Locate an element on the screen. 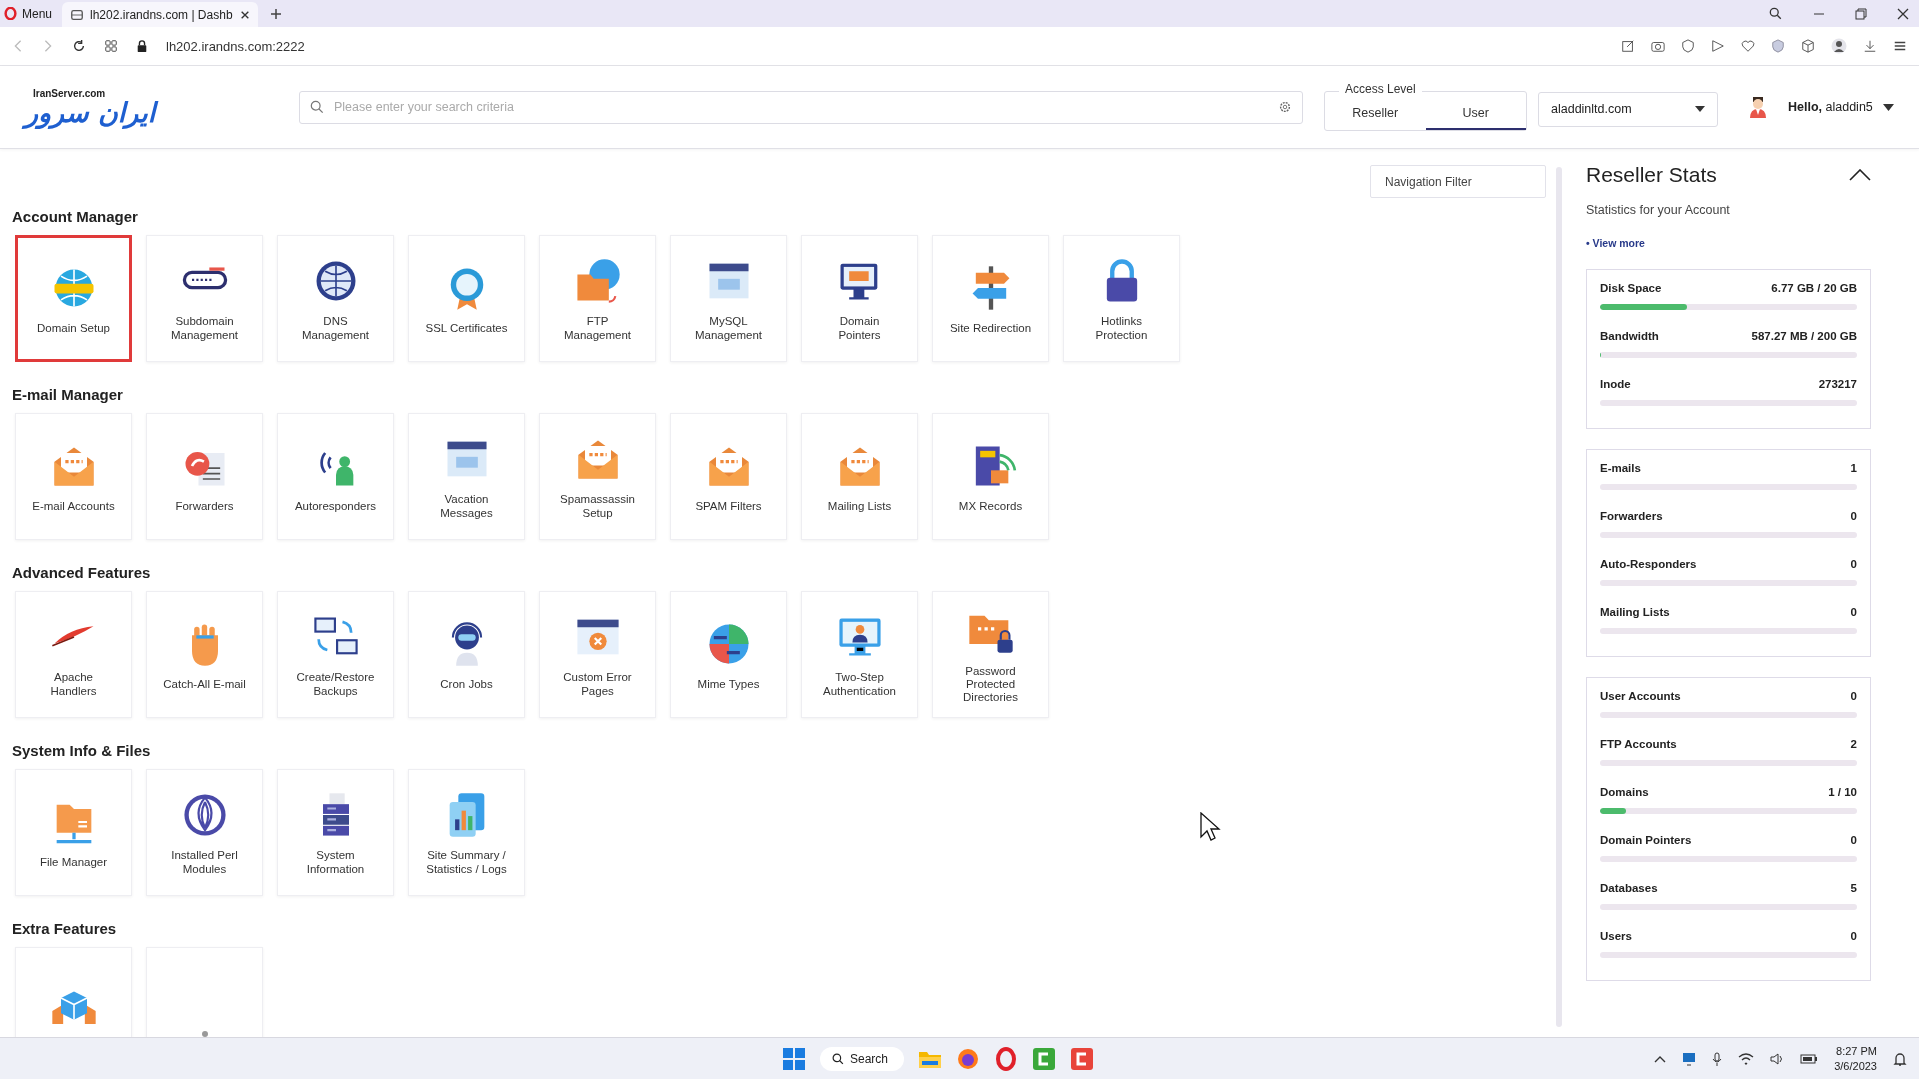 This screenshot has height=1079, width=1919. feature-tile: Vacation Messages is located at coordinates (466, 476).